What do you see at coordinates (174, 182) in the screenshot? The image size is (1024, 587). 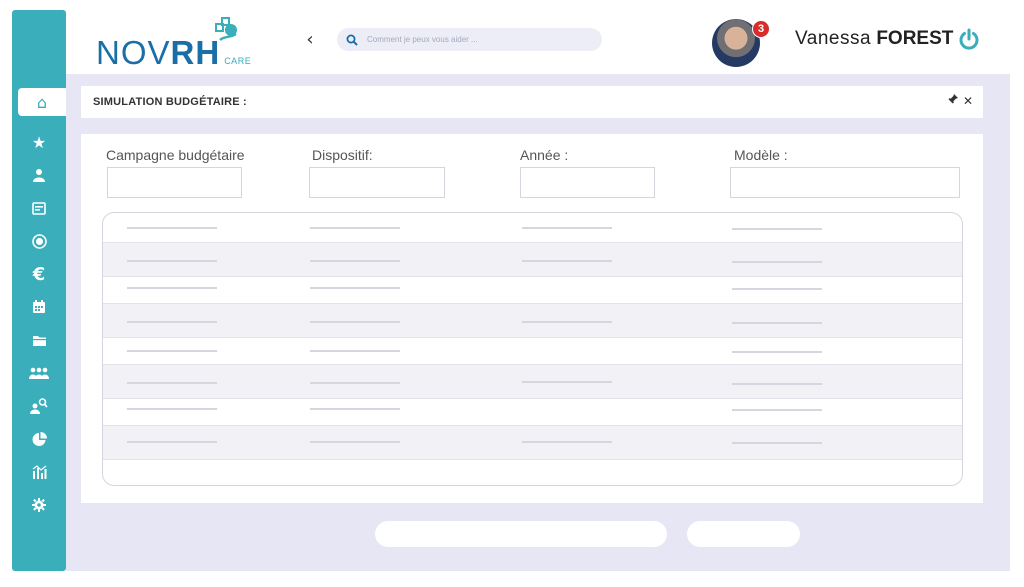 I see `campagne-field` at bounding box center [174, 182].